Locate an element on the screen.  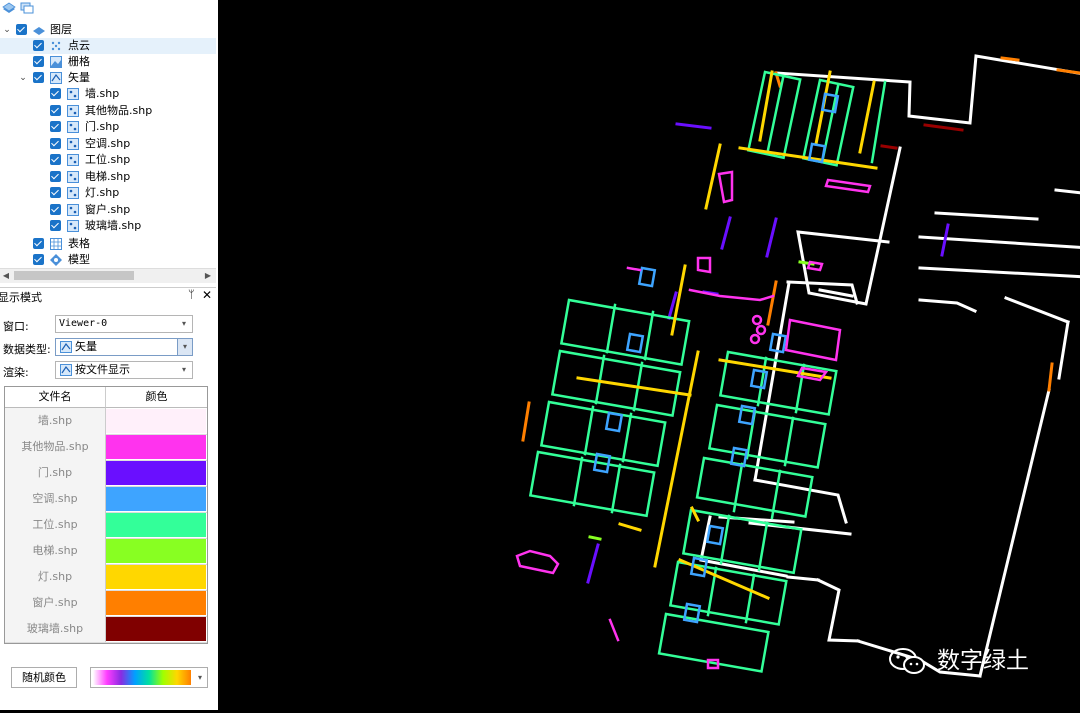
scroll-right-icon: ▶ is located at coordinates (208, 276).